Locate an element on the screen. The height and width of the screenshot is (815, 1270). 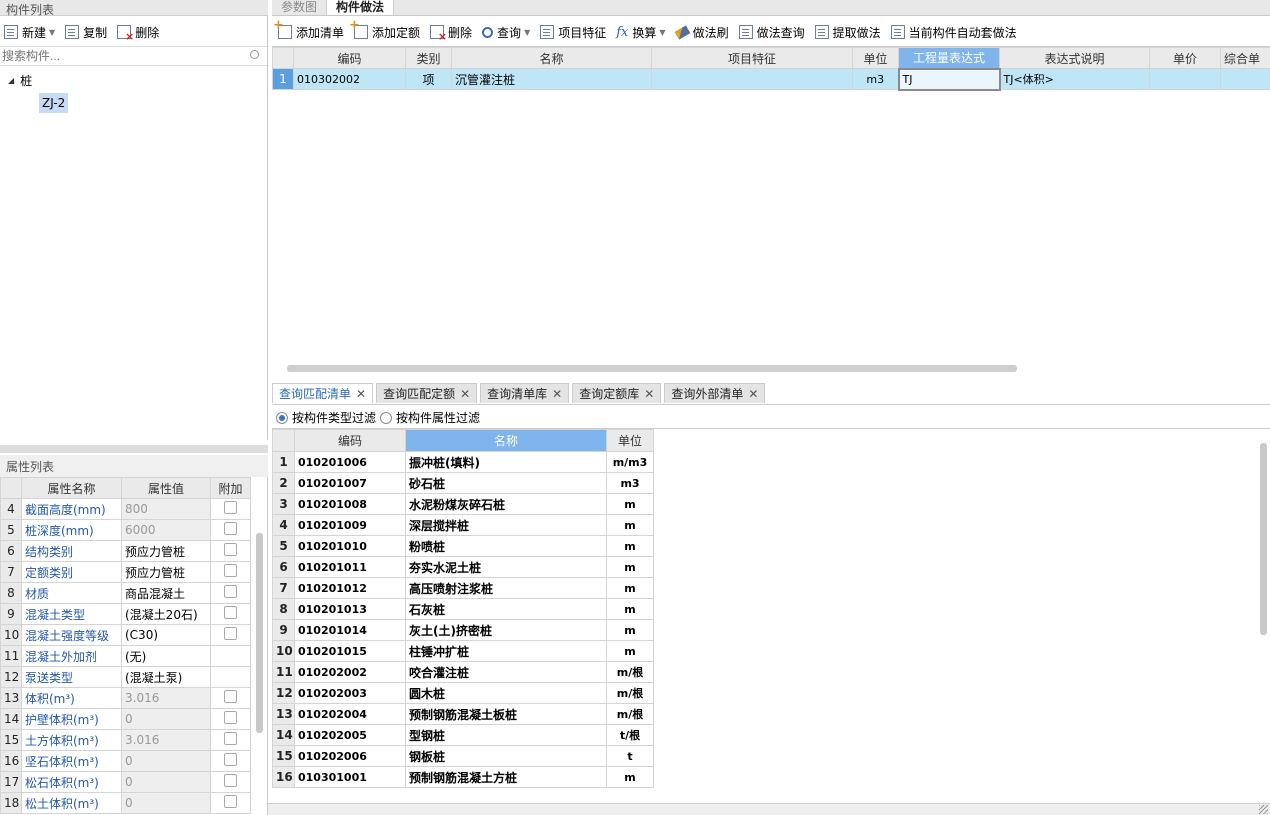
table-row: 16 010301001 预制钢筋混凝土方桩 m is located at coordinates (463, 777).